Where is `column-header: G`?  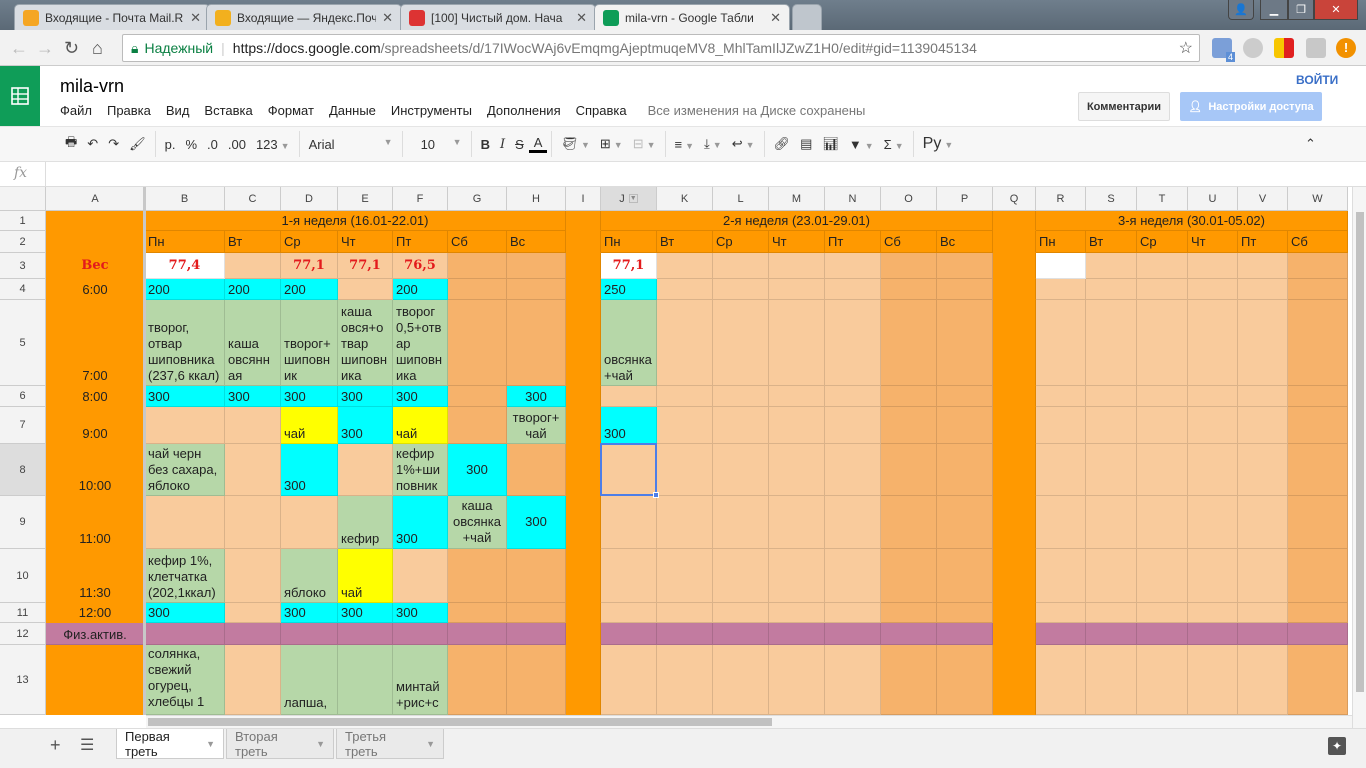
column-header: G is located at coordinates (477, 199).